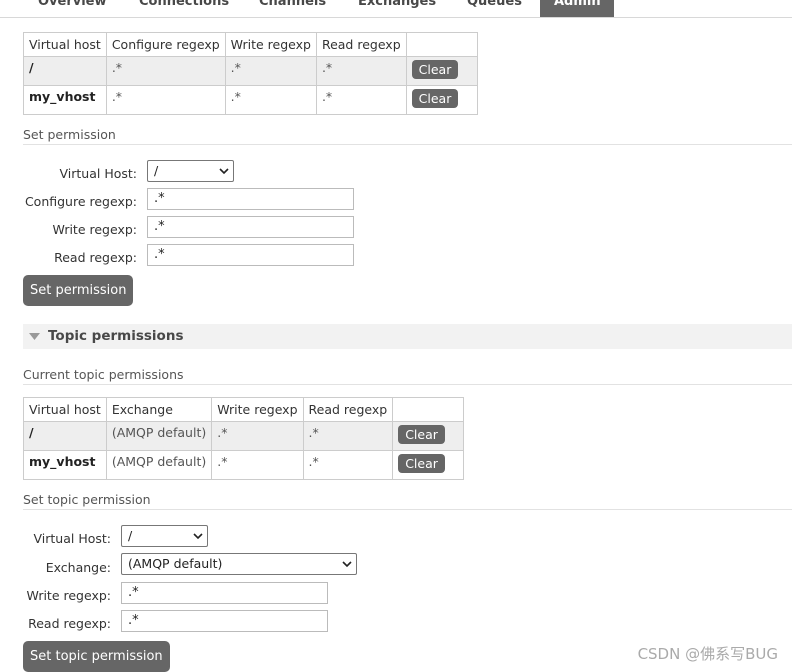 The height and width of the screenshot is (672, 792). I want to click on topic-write-regexp-label: Write regexp:, so click(68, 595).